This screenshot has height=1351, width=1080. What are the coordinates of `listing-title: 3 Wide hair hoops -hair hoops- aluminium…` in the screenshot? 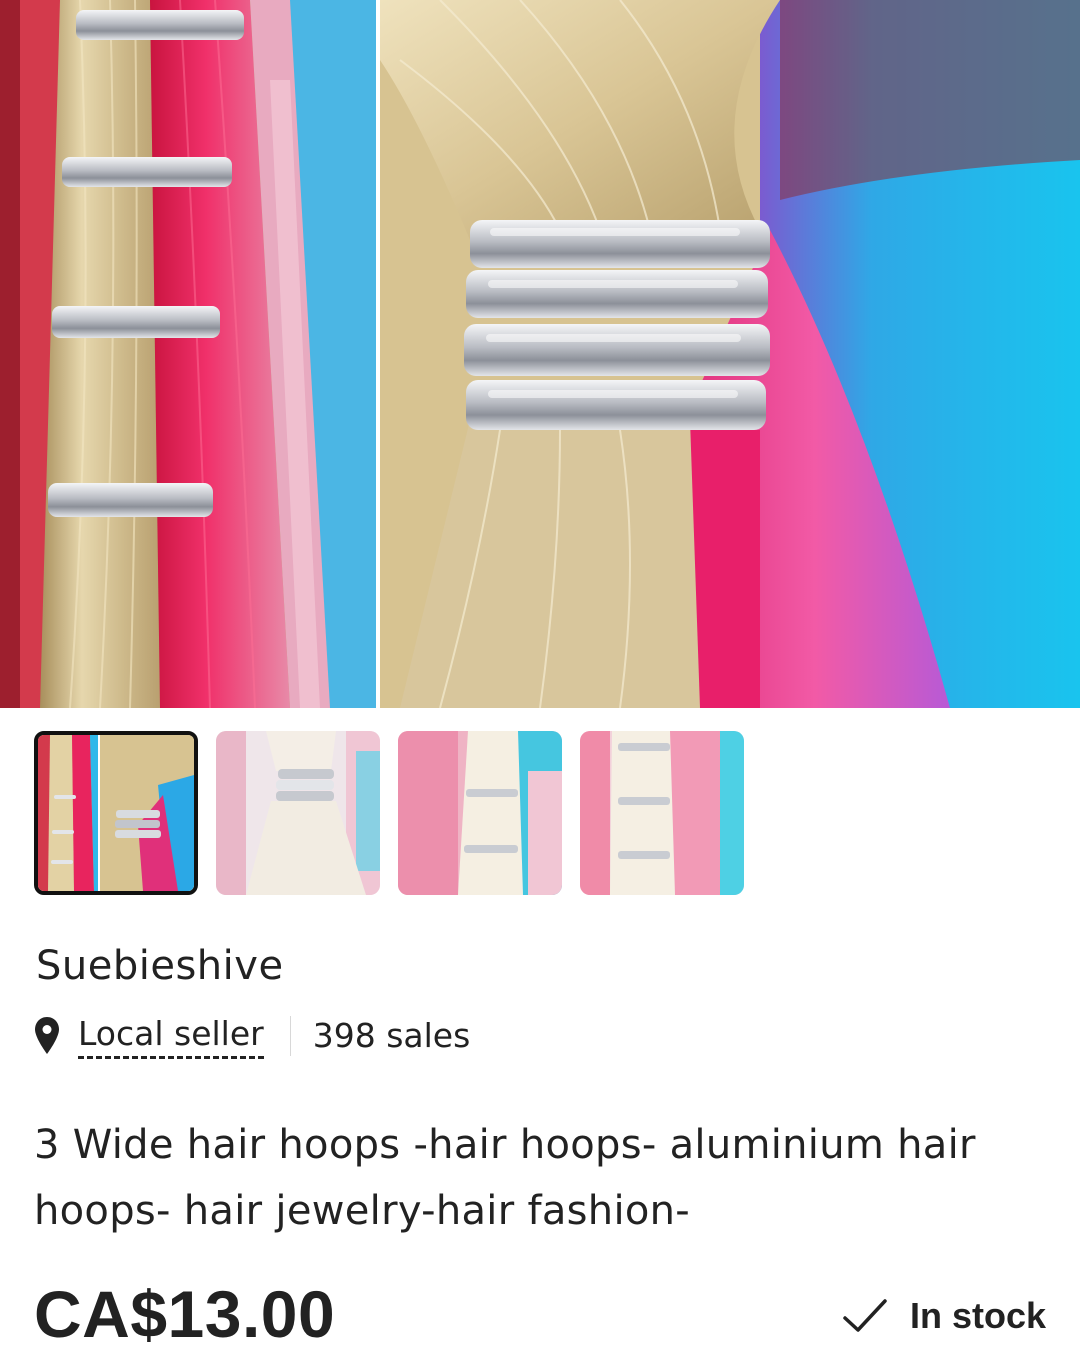 It's located at (505, 1178).